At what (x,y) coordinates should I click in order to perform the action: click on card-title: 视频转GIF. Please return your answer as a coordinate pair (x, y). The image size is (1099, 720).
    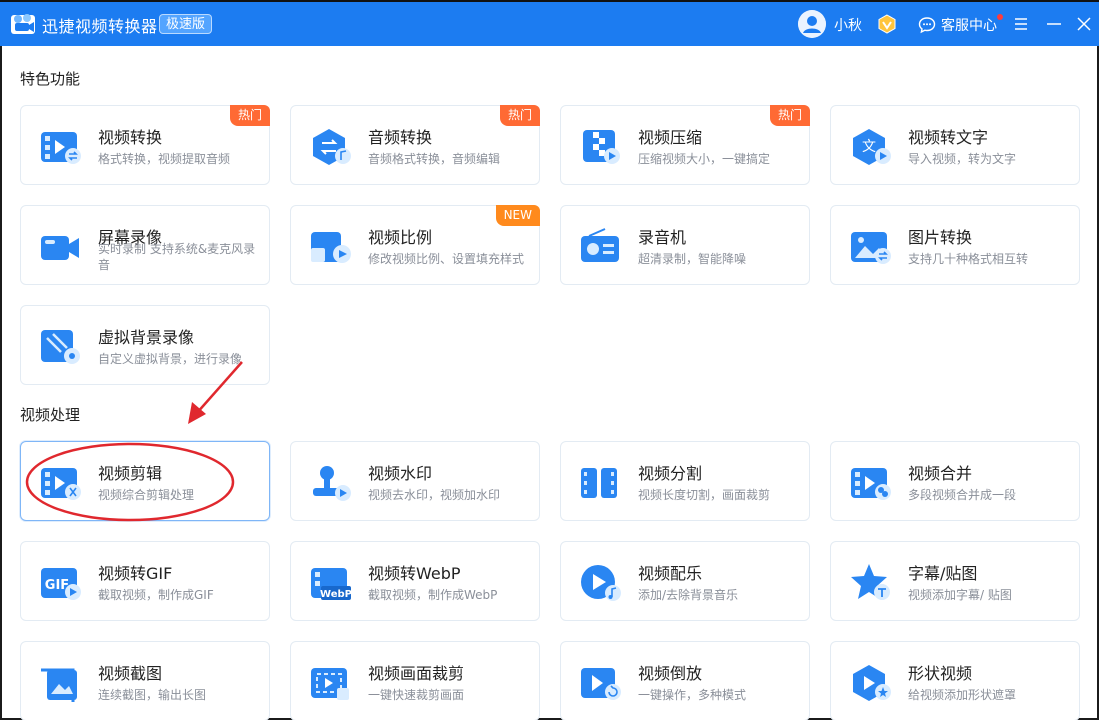
    Looking at the image, I should click on (135, 573).